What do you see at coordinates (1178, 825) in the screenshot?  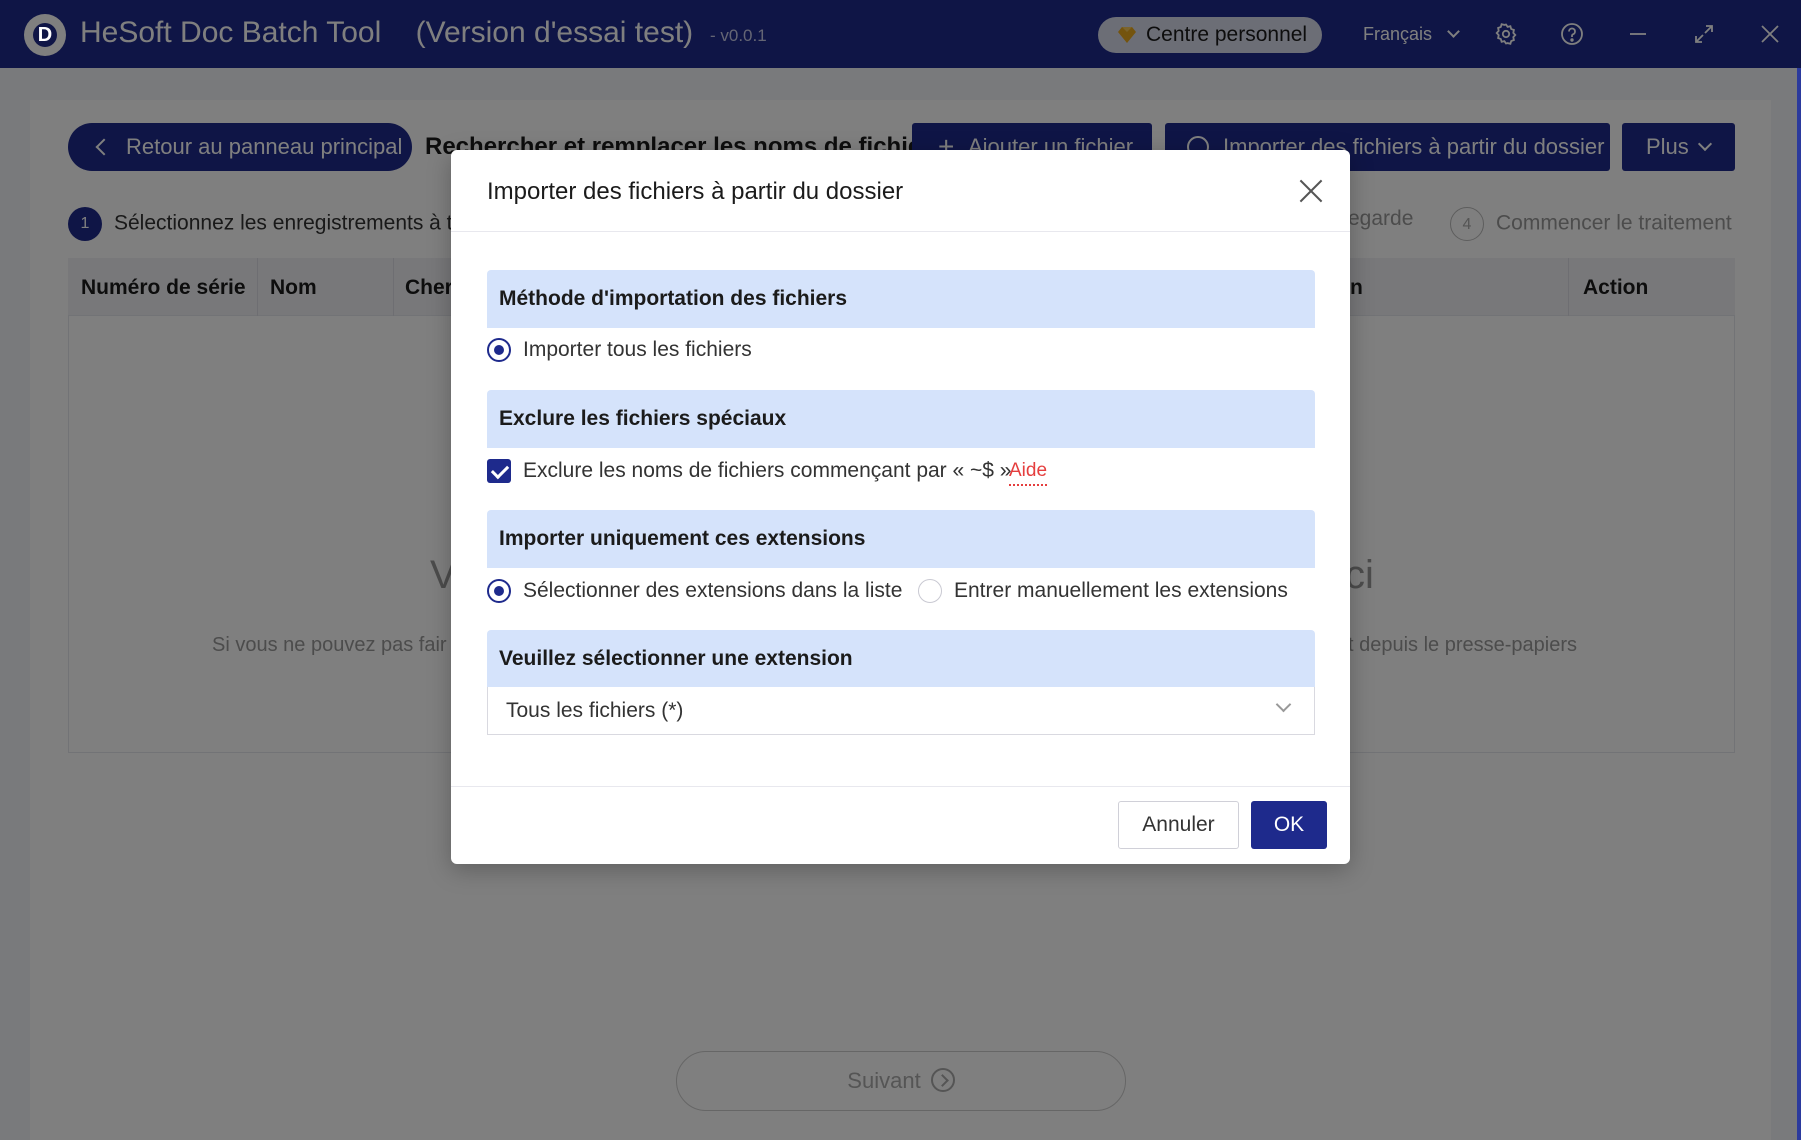 I see `cancel-button: Annuler` at bounding box center [1178, 825].